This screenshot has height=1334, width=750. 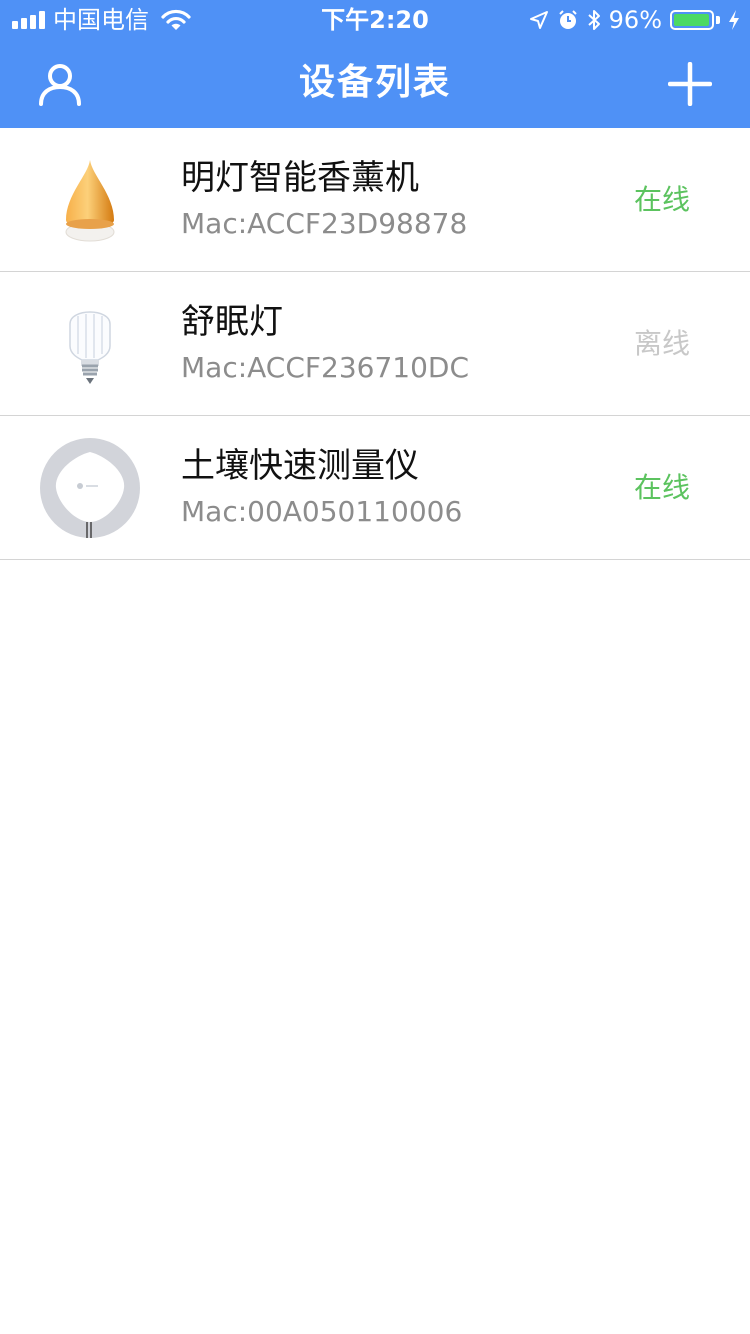 I want to click on soil-meter-image, so click(x=90, y=488).